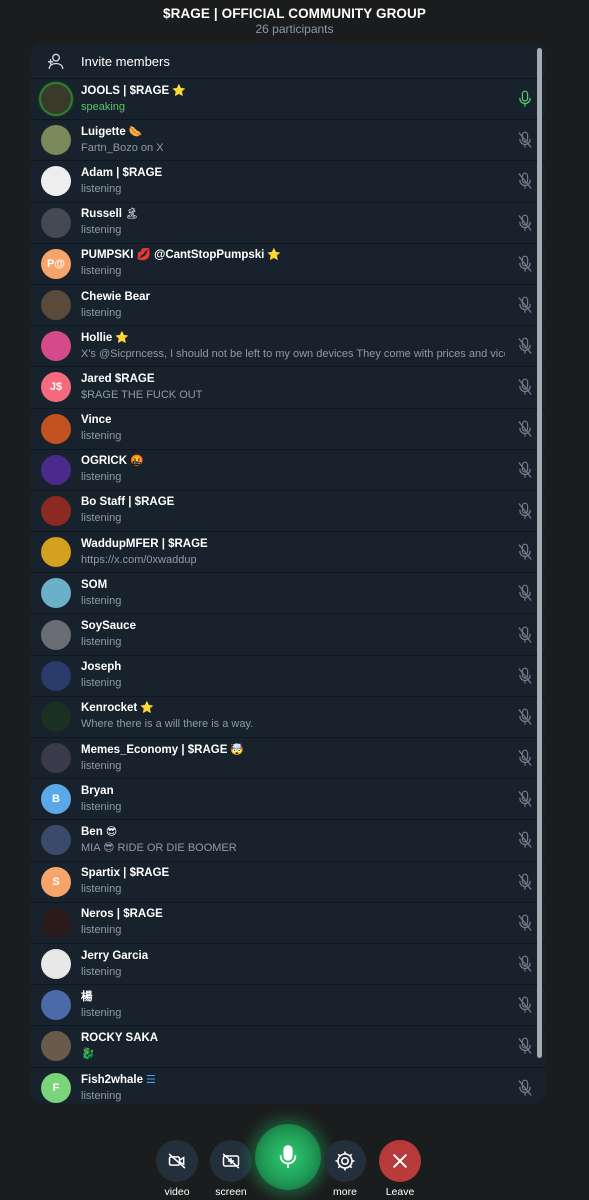 The width and height of the screenshot is (589, 1200). I want to click on participant-name: Bryan, so click(97, 790).